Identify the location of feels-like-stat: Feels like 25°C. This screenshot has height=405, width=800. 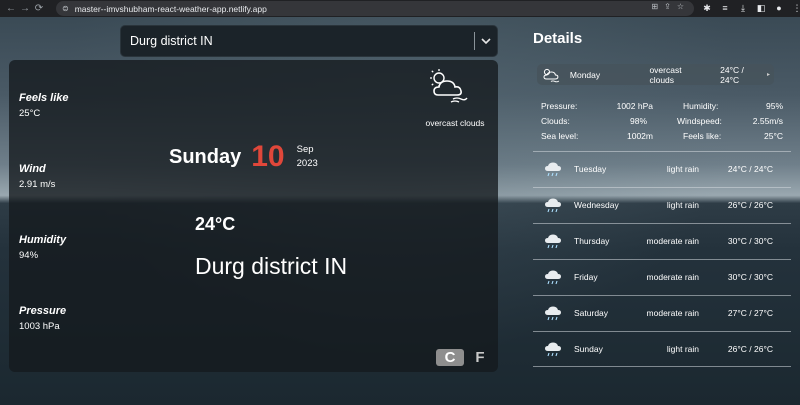
(44, 105).